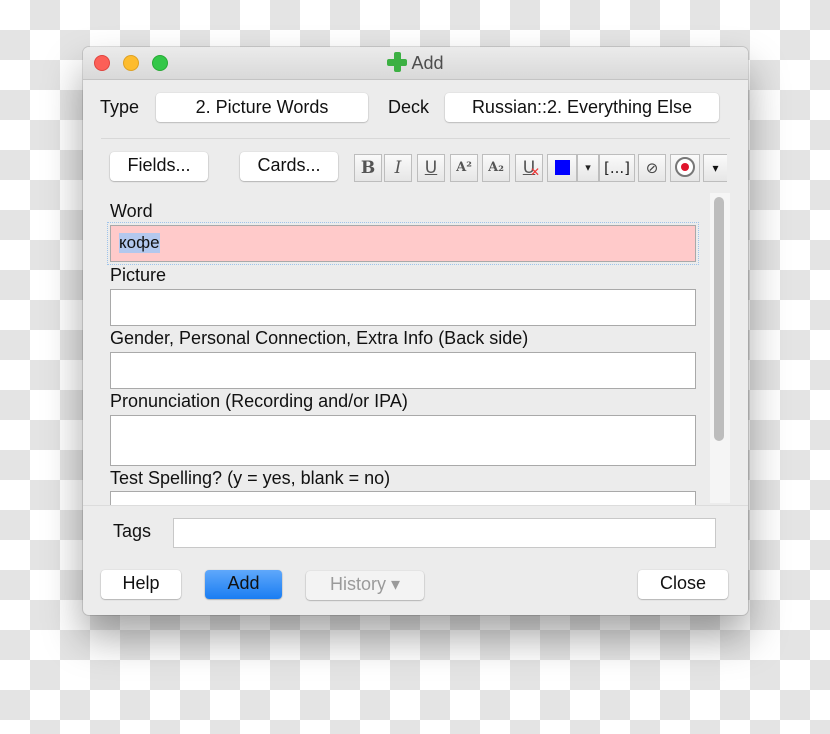  I want to click on deck-label: Deck, so click(409, 107).